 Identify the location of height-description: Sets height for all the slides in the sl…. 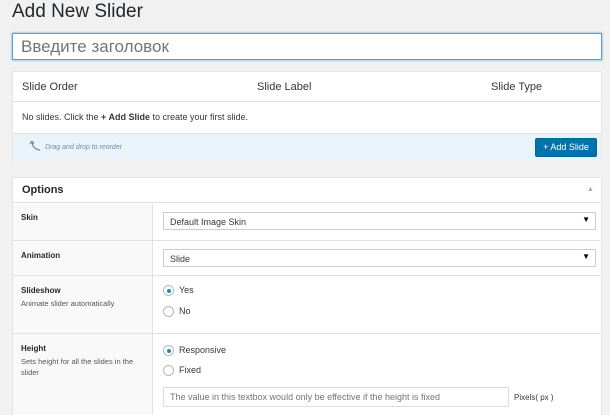
(77, 367).